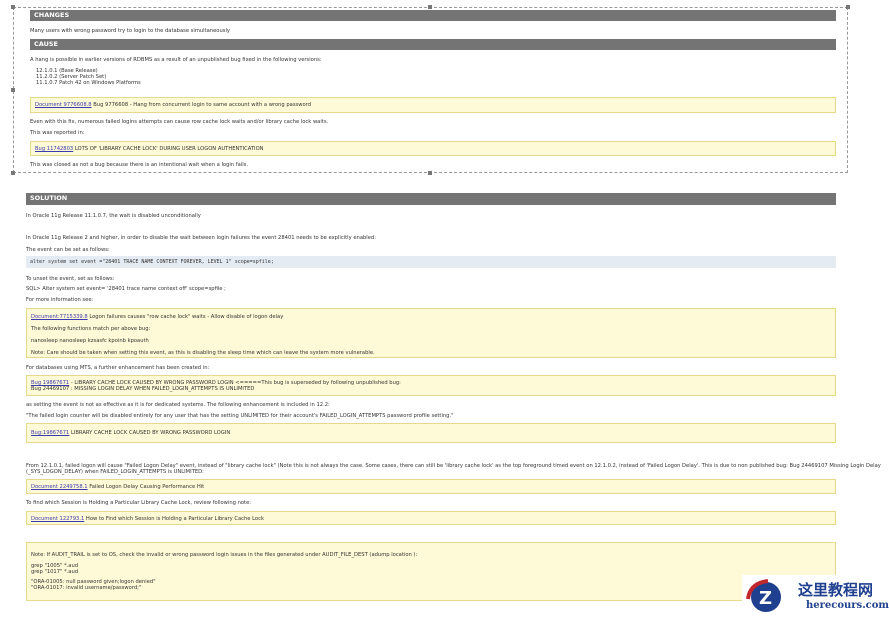 The width and height of the screenshot is (889, 620). I want to click on document-link: Document 2249758.1, so click(59, 487).